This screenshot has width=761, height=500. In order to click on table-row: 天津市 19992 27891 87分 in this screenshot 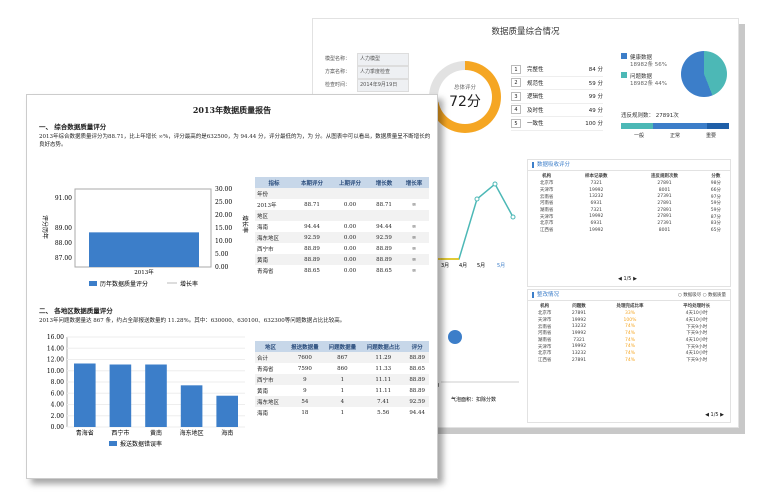, I will do `click(630, 217)`.